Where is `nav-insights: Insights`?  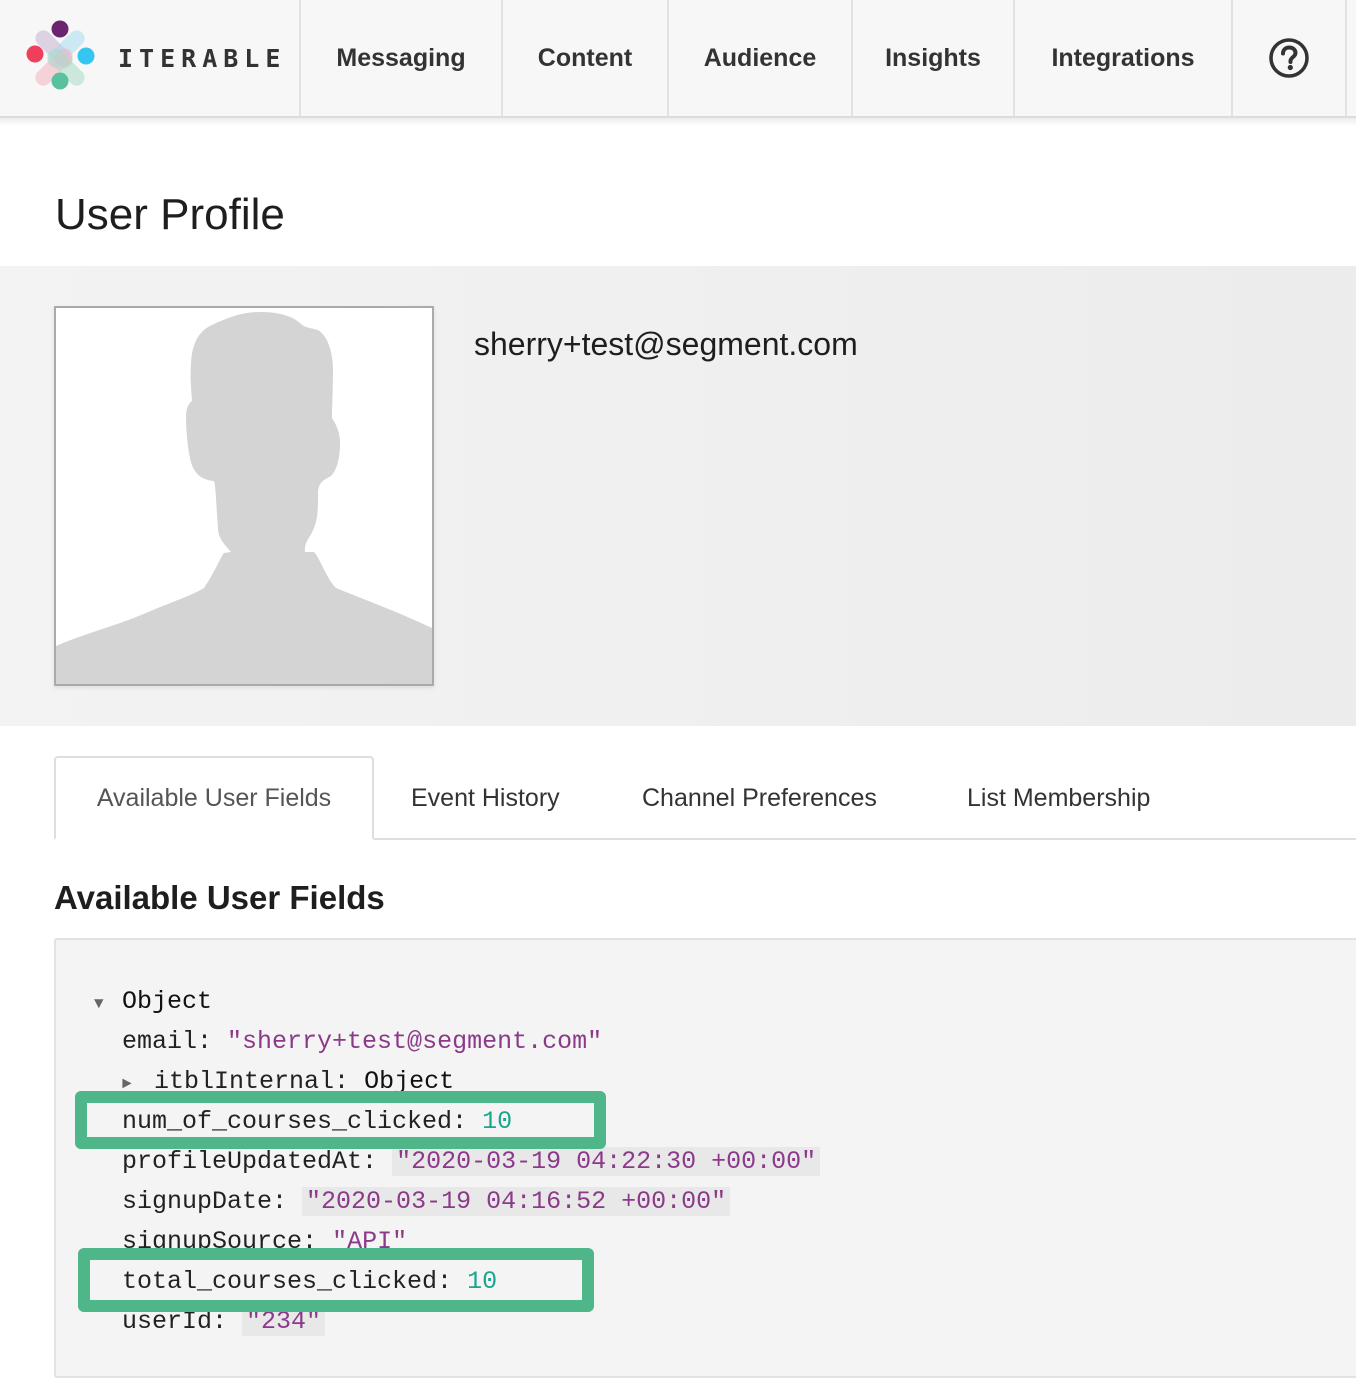
nav-insights: Insights is located at coordinates (934, 58).